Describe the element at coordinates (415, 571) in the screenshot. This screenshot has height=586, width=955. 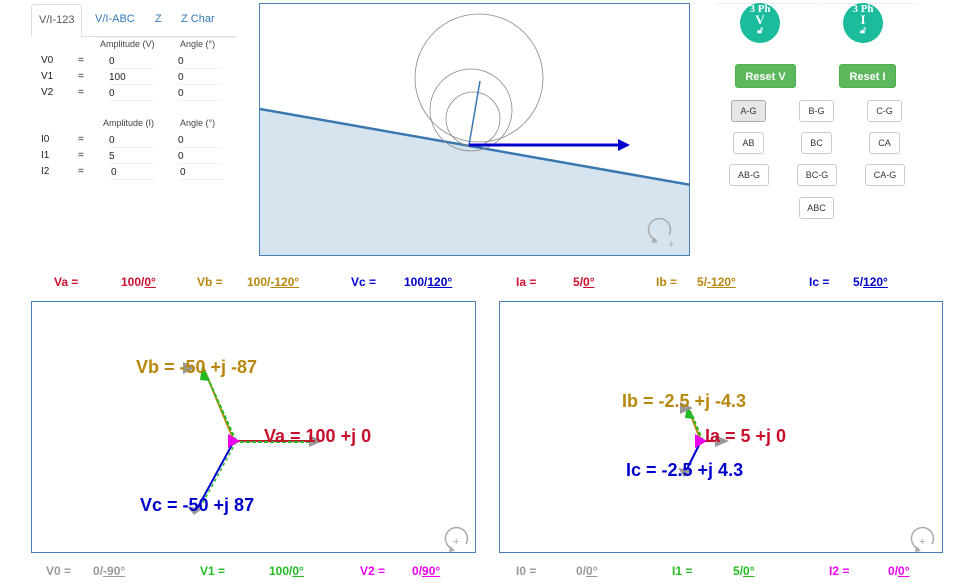
I see `v2-seq-magnitude: 0` at that location.